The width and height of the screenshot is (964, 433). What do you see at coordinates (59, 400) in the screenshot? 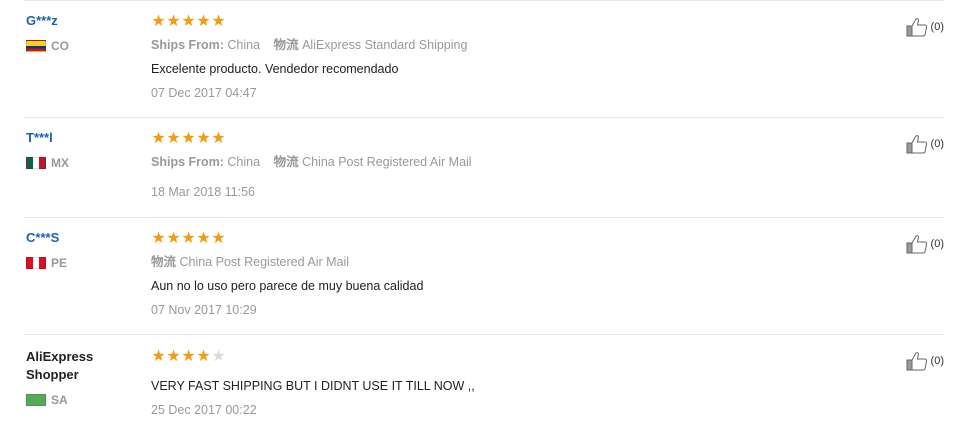
I see `country-code: SA` at bounding box center [59, 400].